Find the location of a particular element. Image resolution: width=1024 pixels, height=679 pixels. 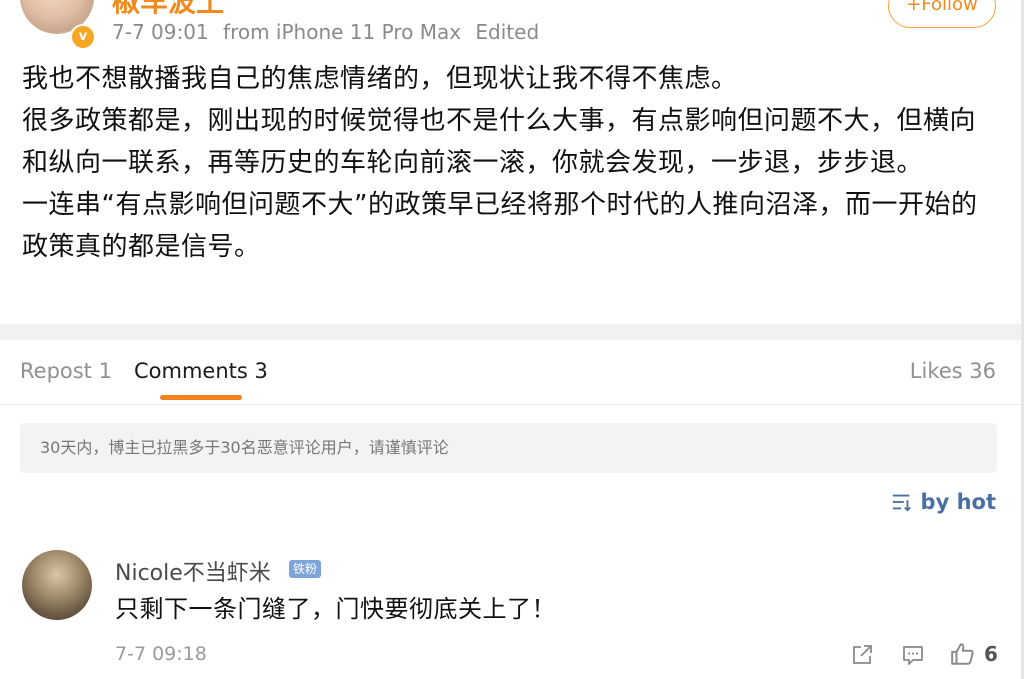

post-source: from iPhone 11 Pro Max is located at coordinates (342, 32).